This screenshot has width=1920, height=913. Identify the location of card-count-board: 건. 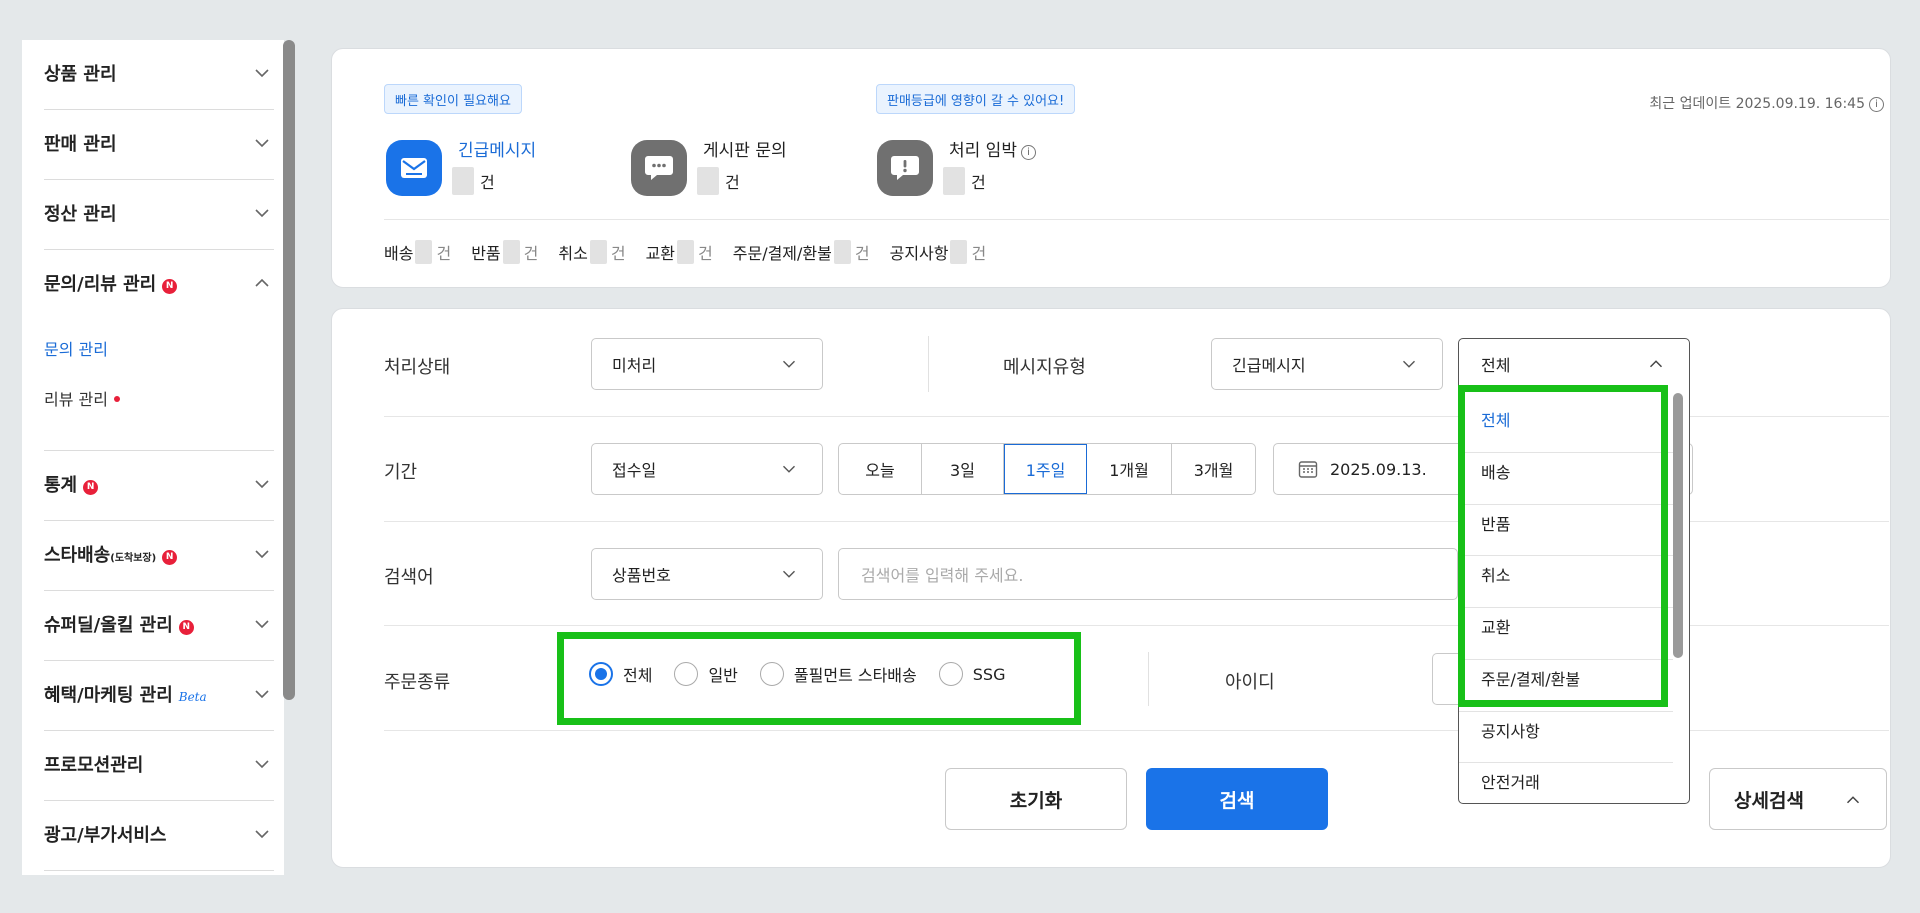
(718, 181).